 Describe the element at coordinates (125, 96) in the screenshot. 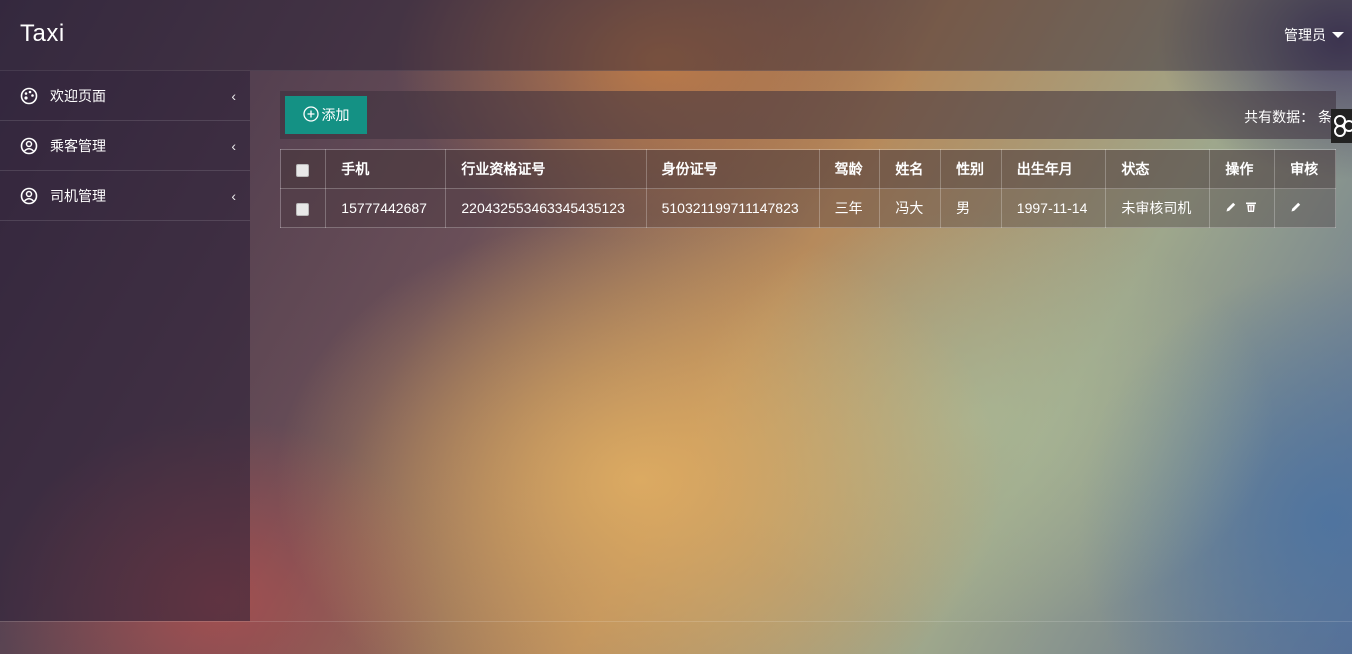

I see `sidebar-item-welcome: 欢迎页面 ‹` at that location.